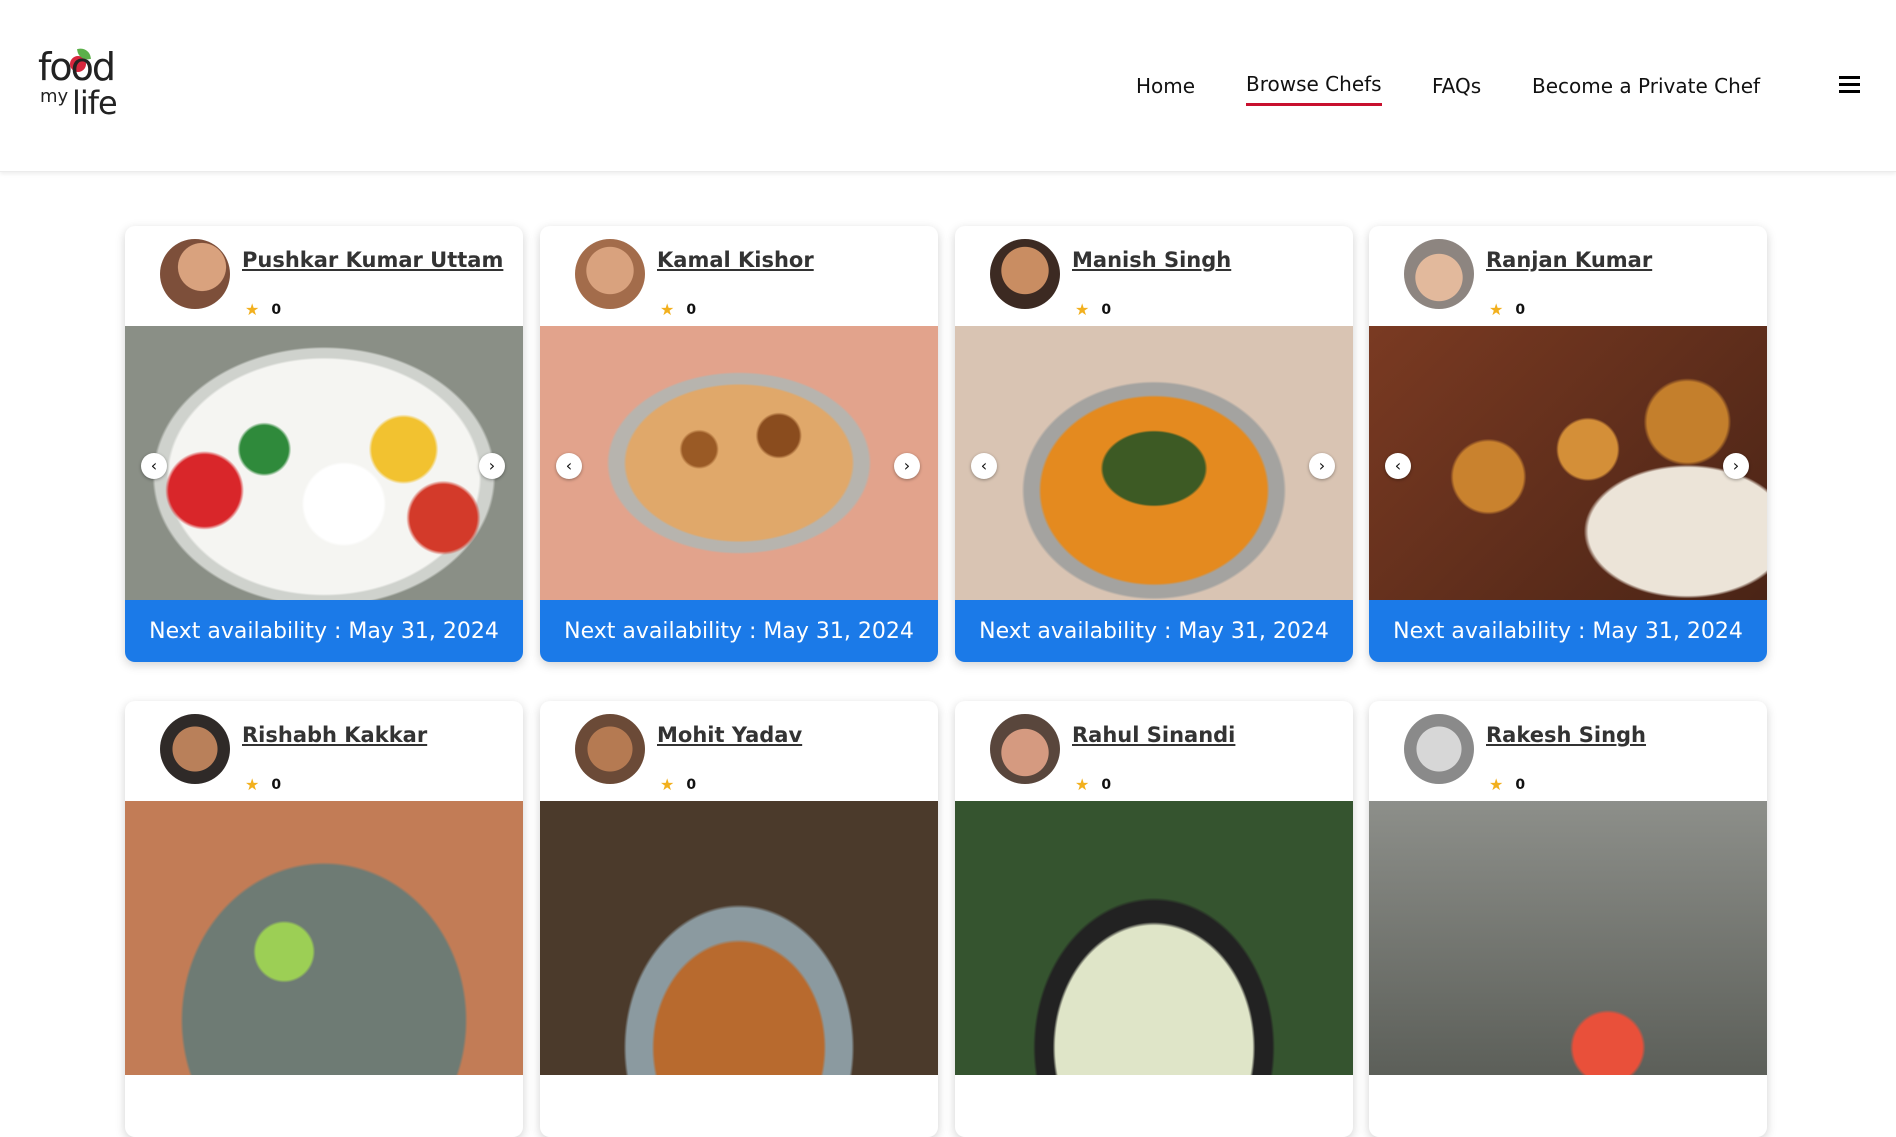 The image size is (1896, 1137). I want to click on chef-card: Mohit Yadav ★ 0, so click(739, 919).